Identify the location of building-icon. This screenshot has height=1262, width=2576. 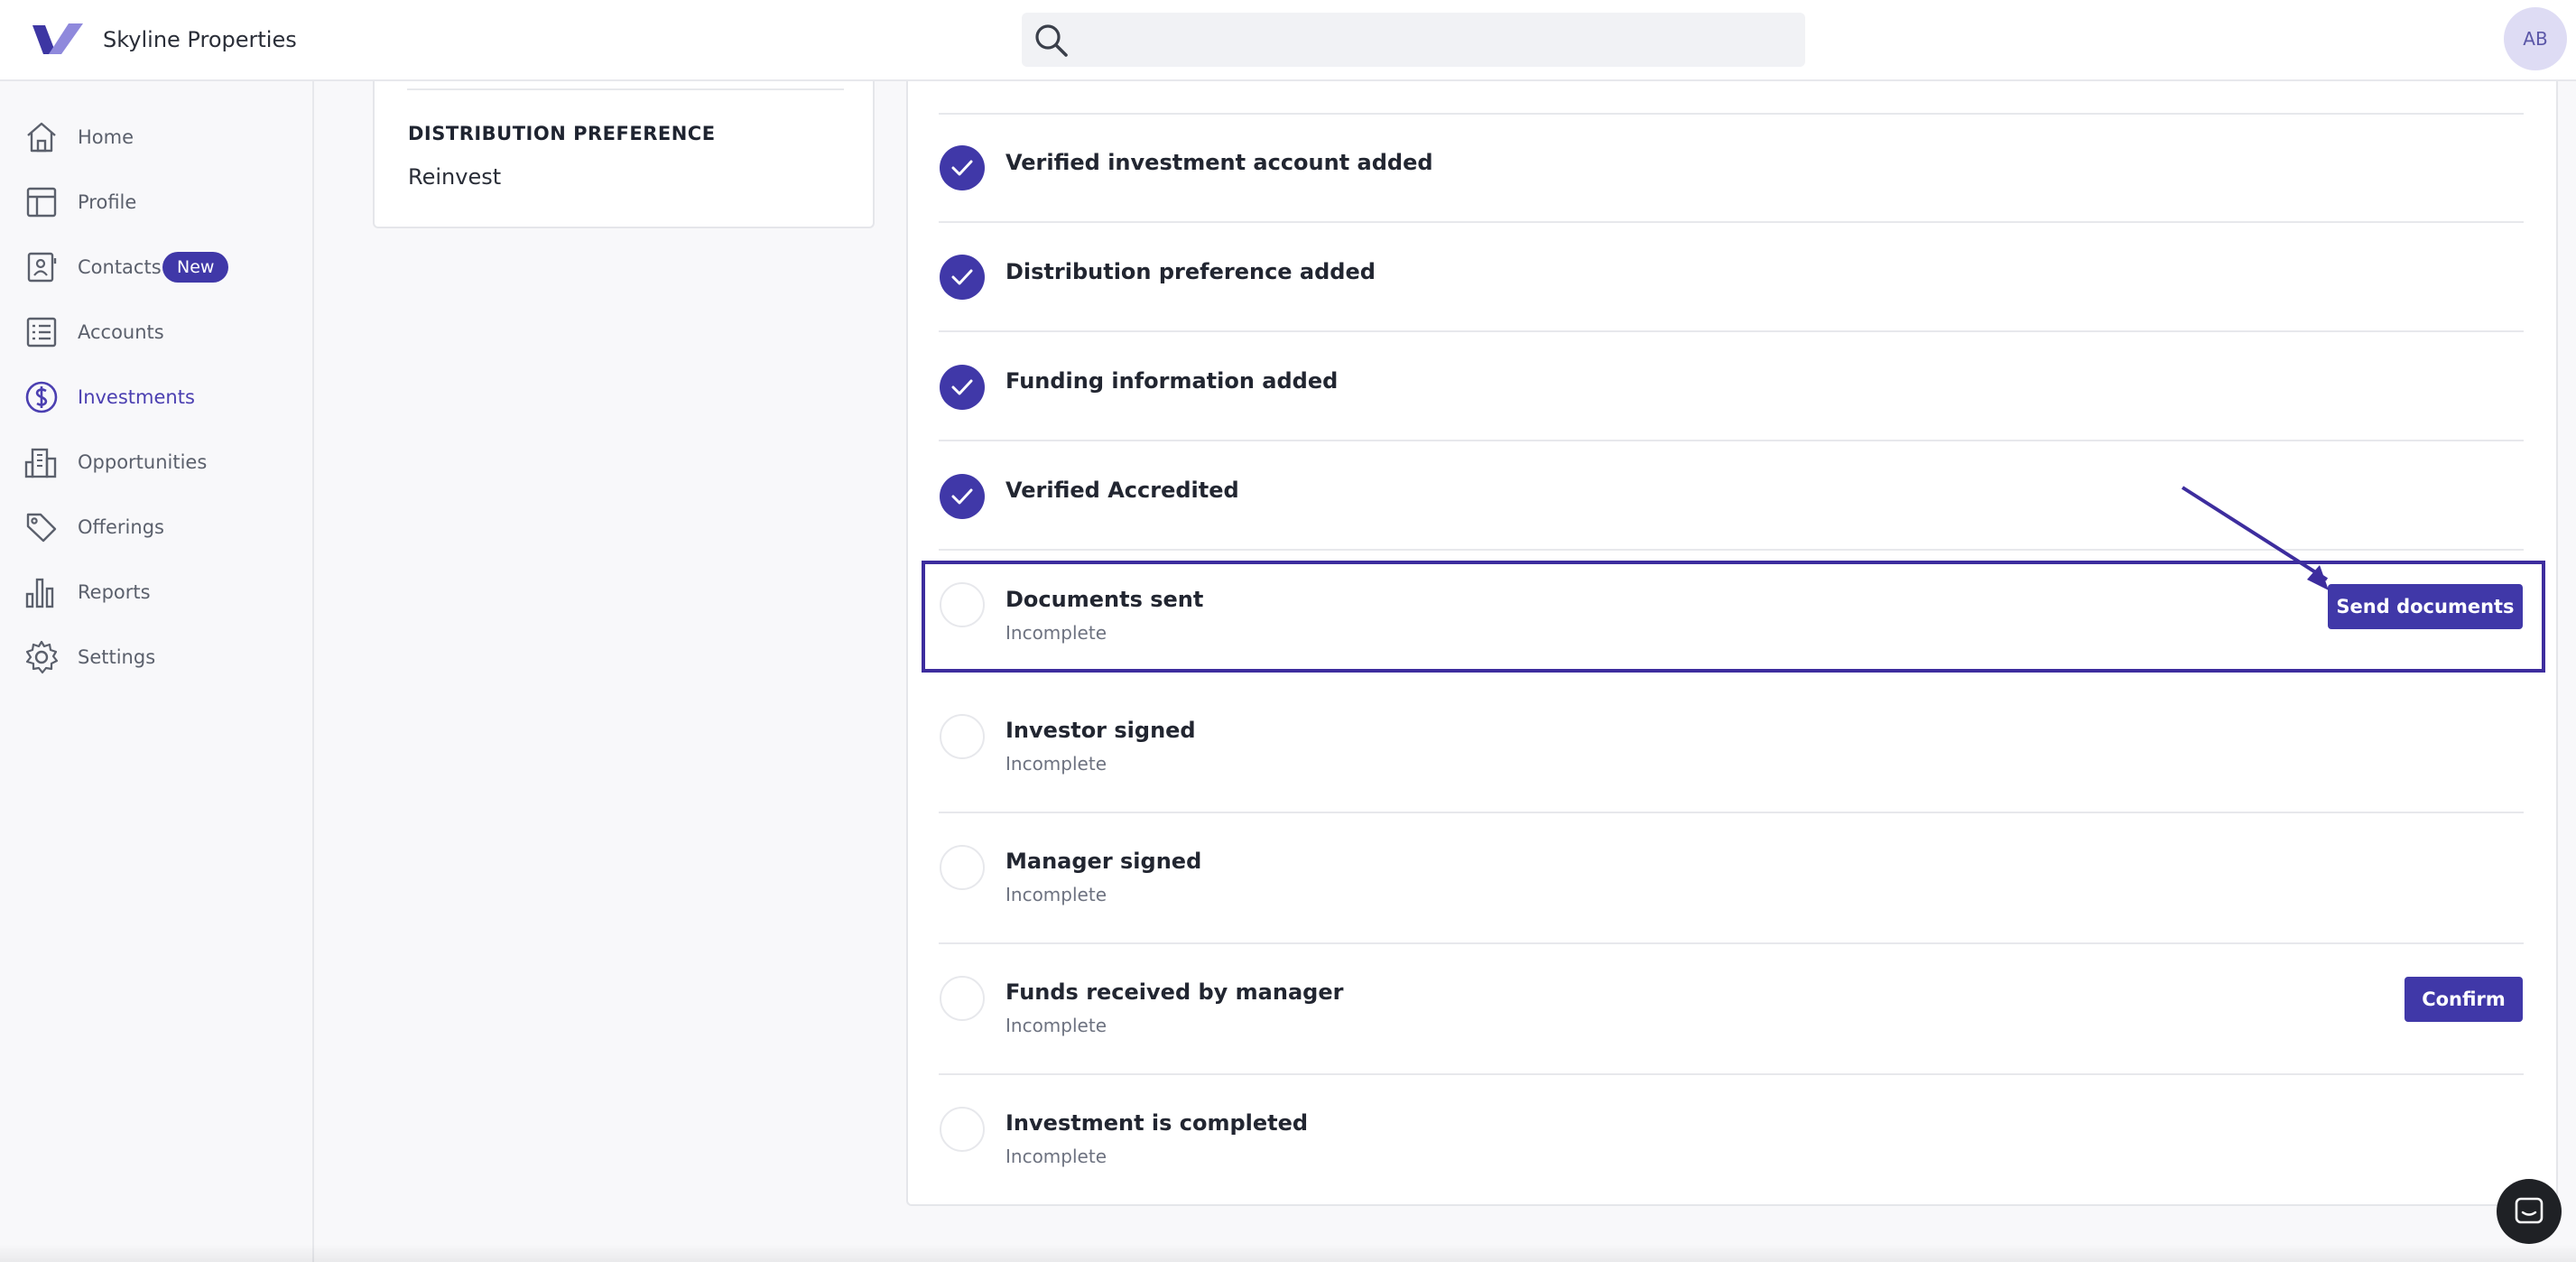
(40, 463).